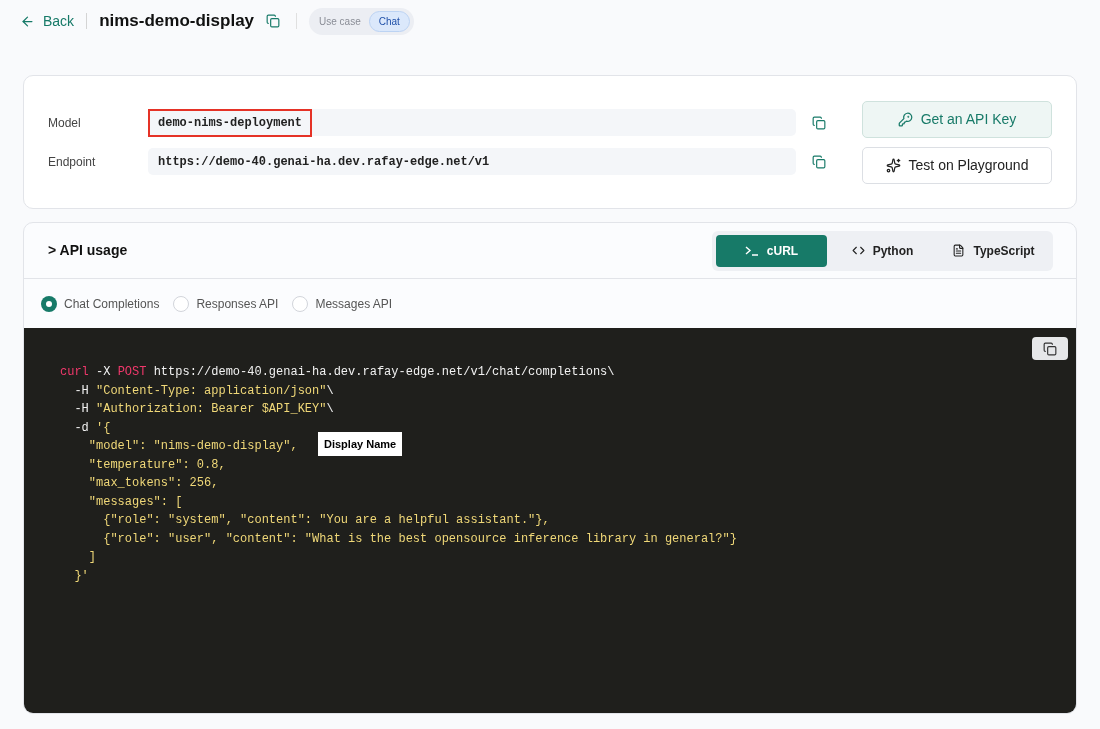  What do you see at coordinates (419, 539) in the screenshot?
I see `code-line: {"role": "user", "content": "What is the best opensource inference library in general?"}` at bounding box center [419, 539].